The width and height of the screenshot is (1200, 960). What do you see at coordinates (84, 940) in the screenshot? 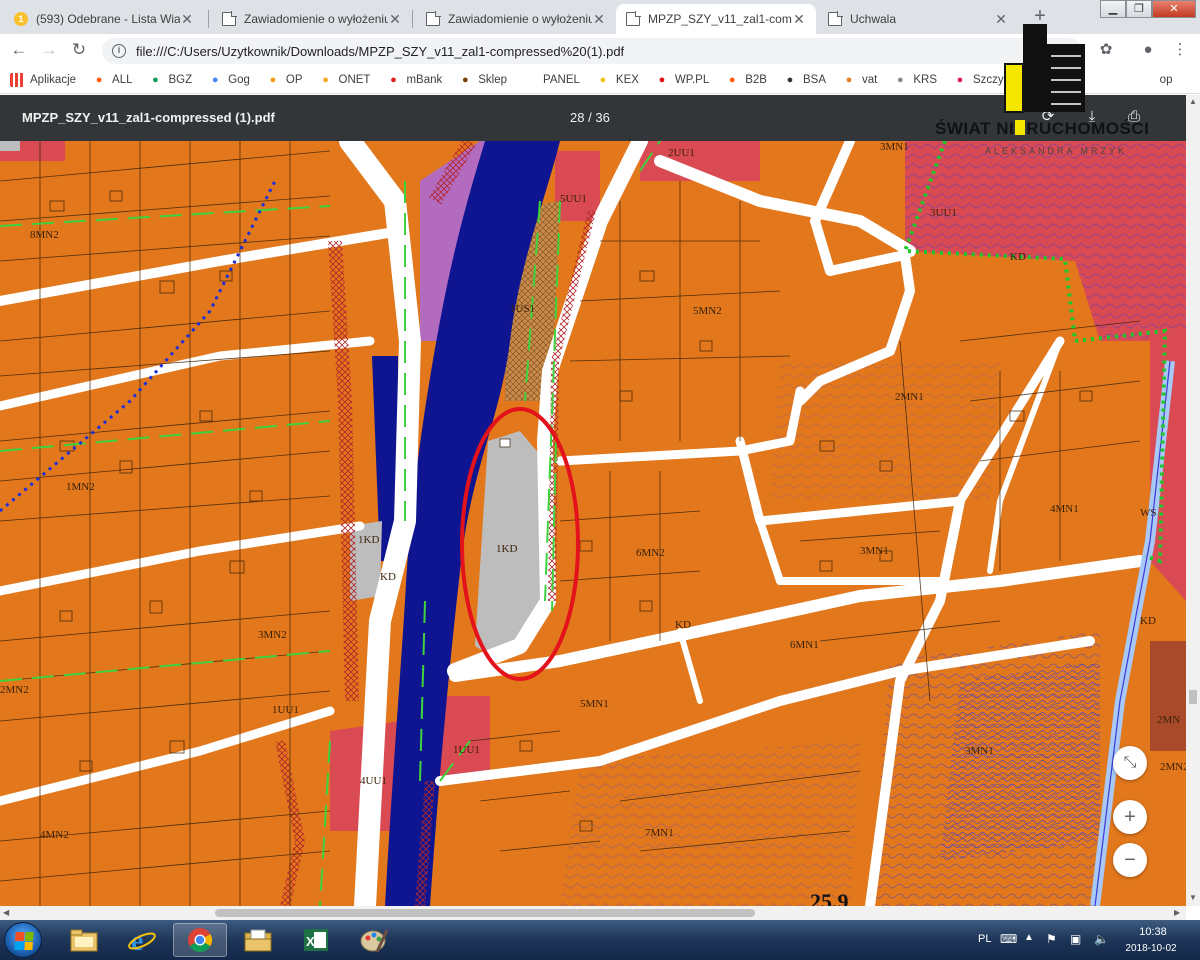
I see `explorer-icon` at bounding box center [84, 940].